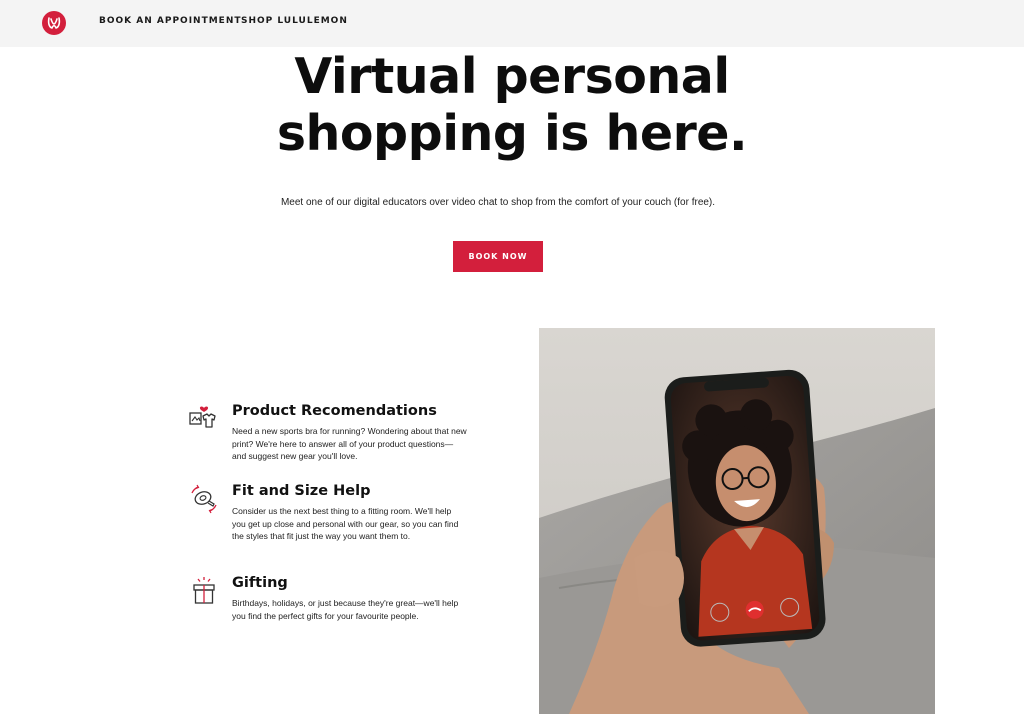 The width and height of the screenshot is (1024, 723). I want to click on book-now-button: BOOK NOW, so click(498, 256).